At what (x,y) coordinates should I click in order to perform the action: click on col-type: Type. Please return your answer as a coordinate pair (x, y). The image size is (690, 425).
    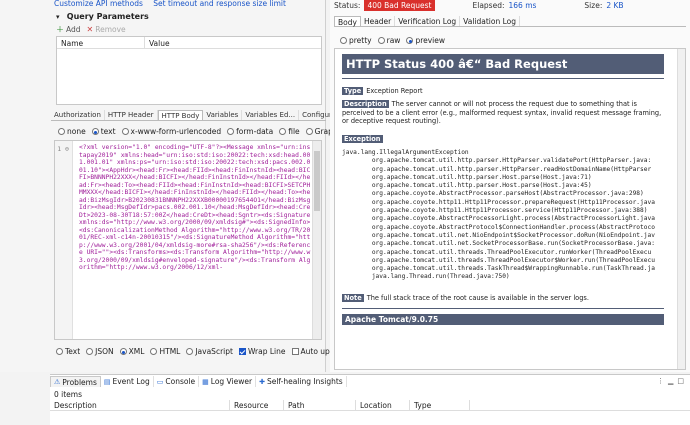
    Looking at the image, I should click on (440, 405).